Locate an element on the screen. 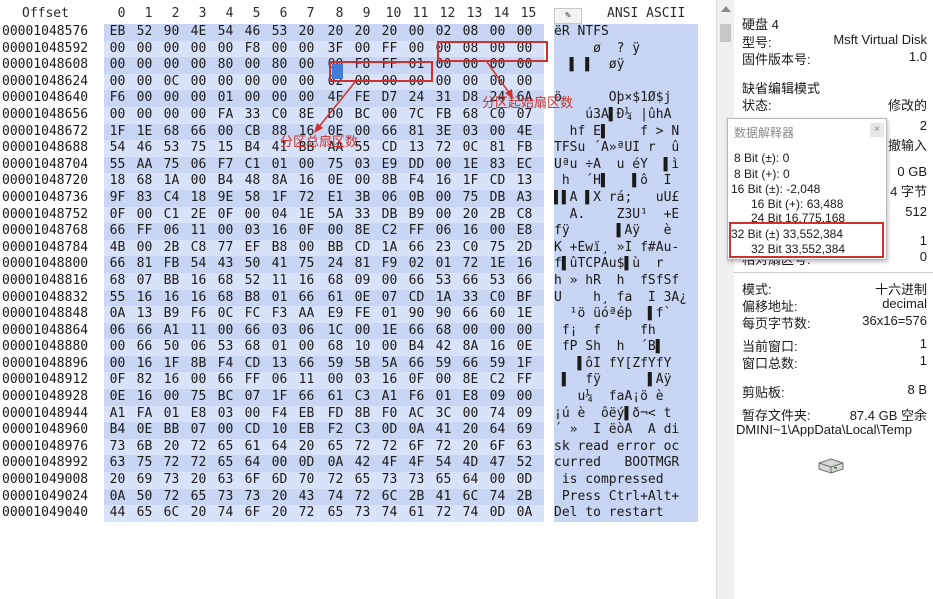 This screenshot has width=933, height=599. text-row: h ´H▌ ▌ô Í is located at coordinates (626, 181).